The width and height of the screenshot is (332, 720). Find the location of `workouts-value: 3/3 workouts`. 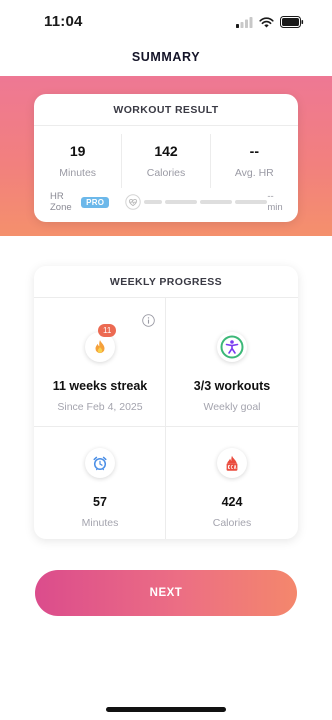

workouts-value: 3/3 workouts is located at coordinates (232, 386).